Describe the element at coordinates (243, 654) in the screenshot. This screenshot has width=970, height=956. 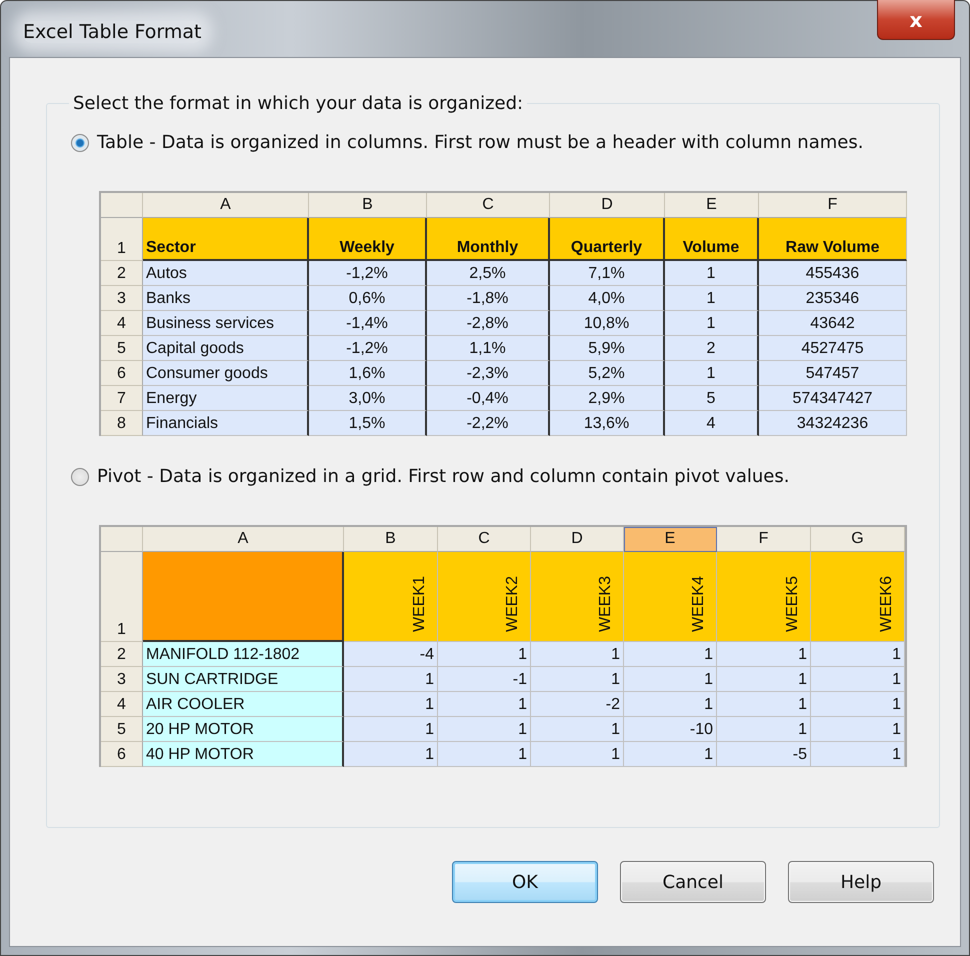
I see `table-cell: MANIFOLD 112-1802` at that location.